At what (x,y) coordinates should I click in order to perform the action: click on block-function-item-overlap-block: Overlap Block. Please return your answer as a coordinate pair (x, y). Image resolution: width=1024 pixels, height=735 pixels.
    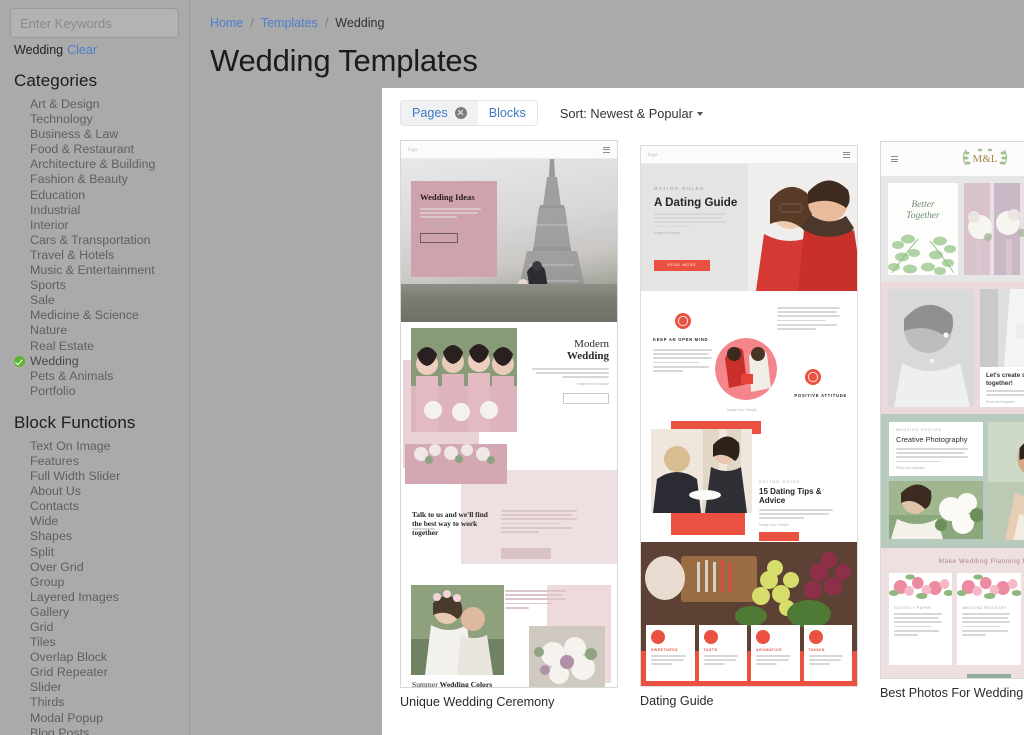
    Looking at the image, I should click on (94, 657).